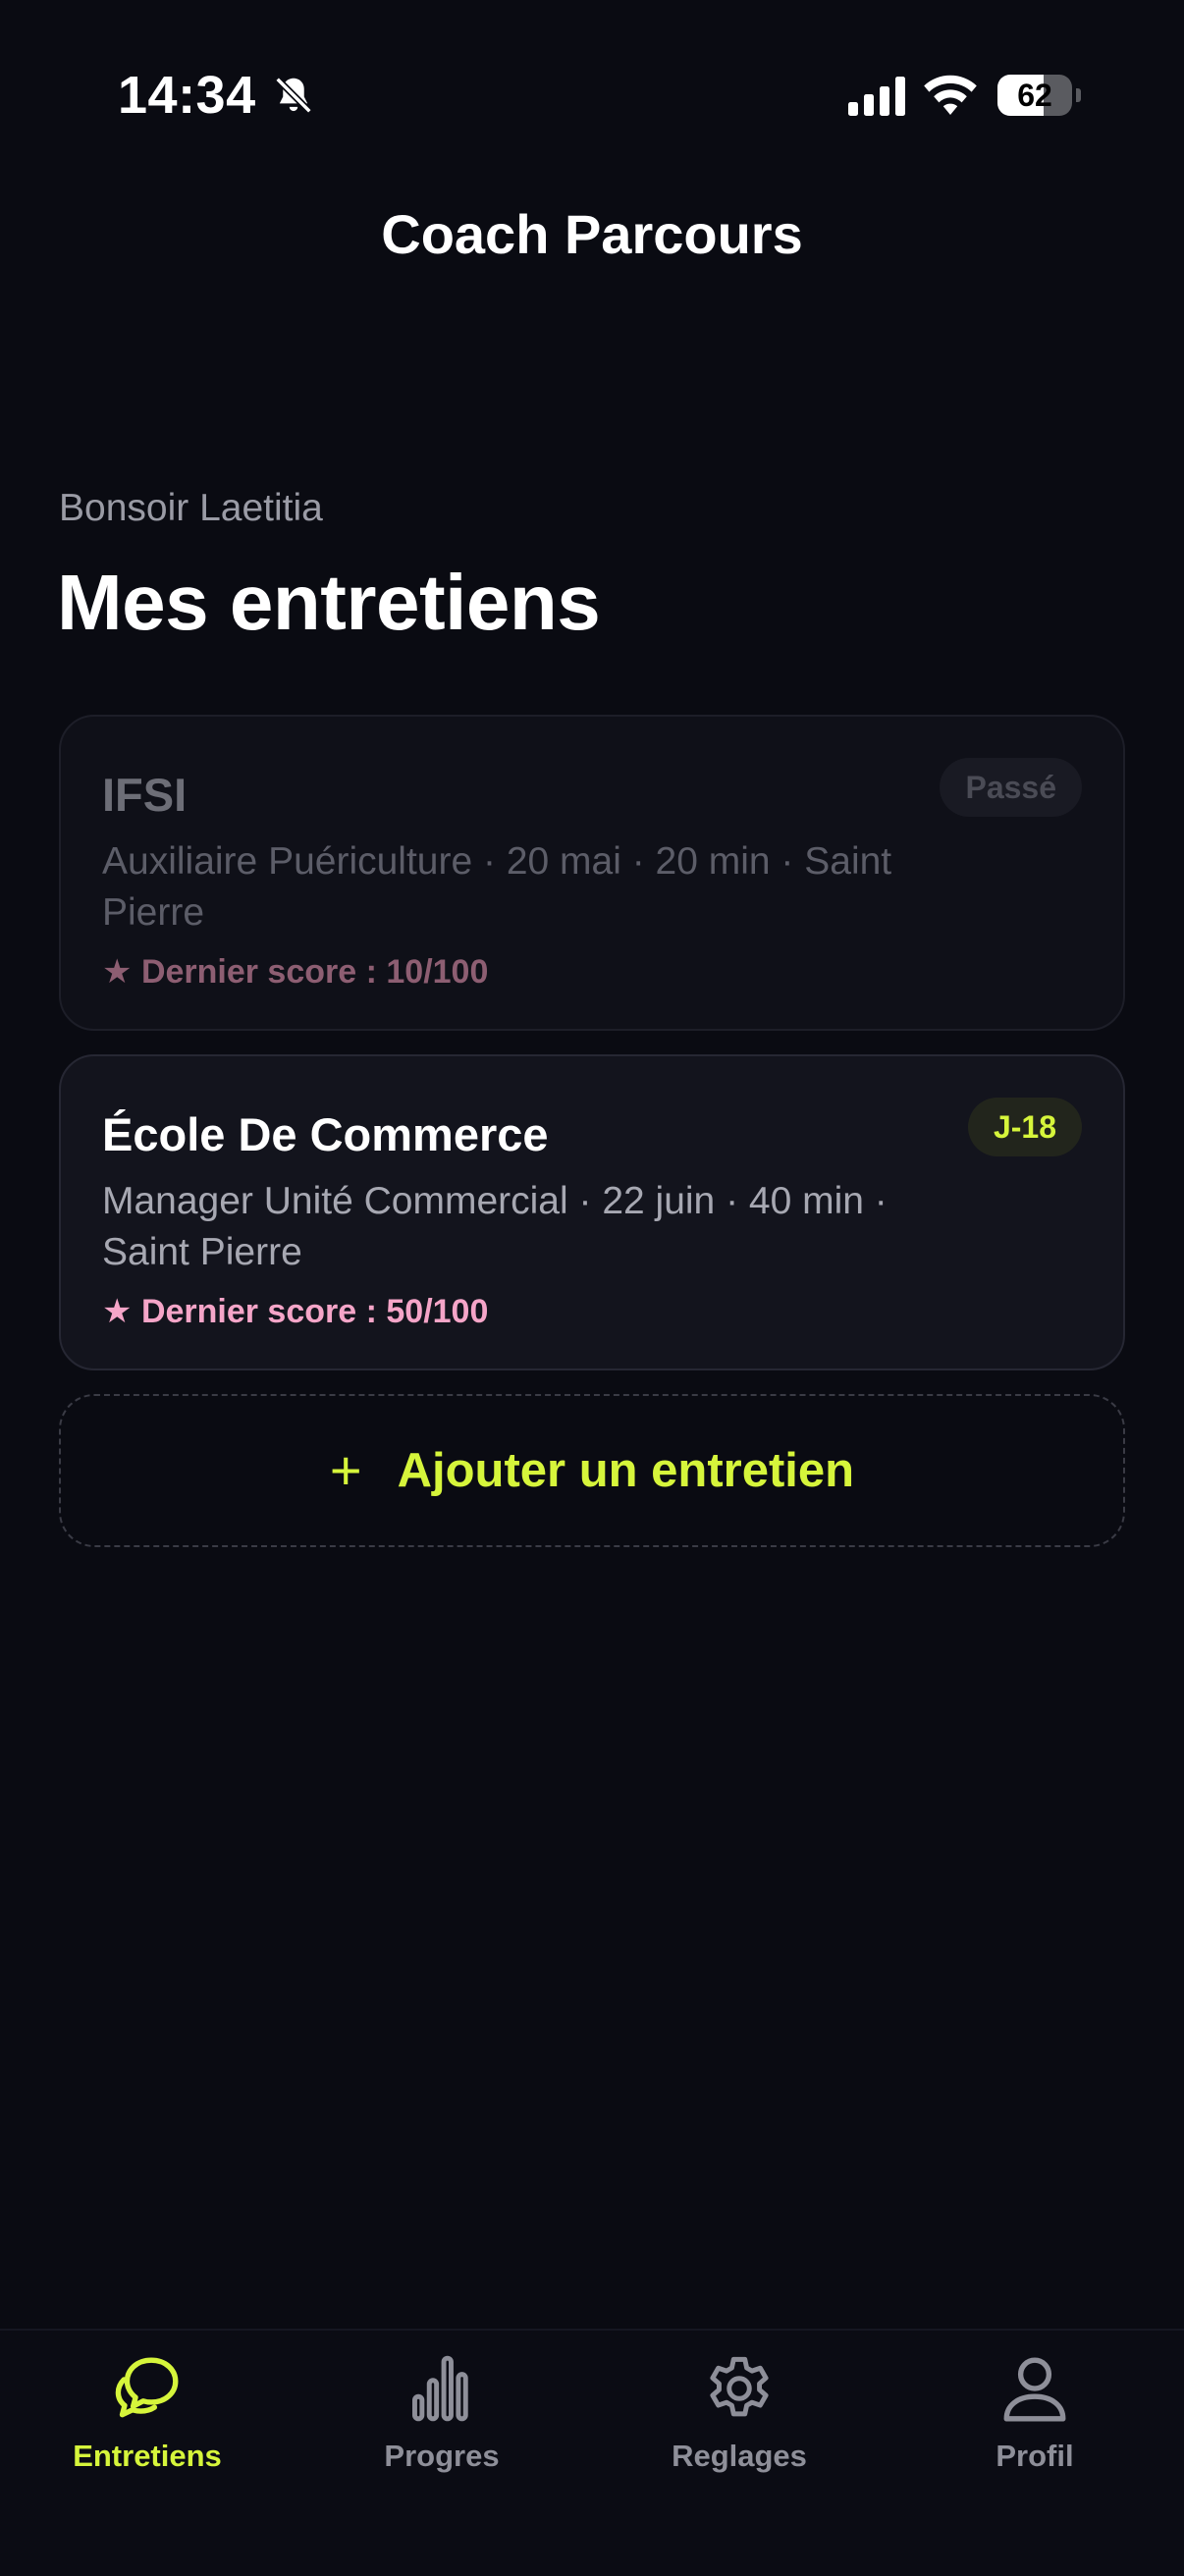  What do you see at coordinates (592, 234) in the screenshot?
I see `app-title: Coach Parcours` at bounding box center [592, 234].